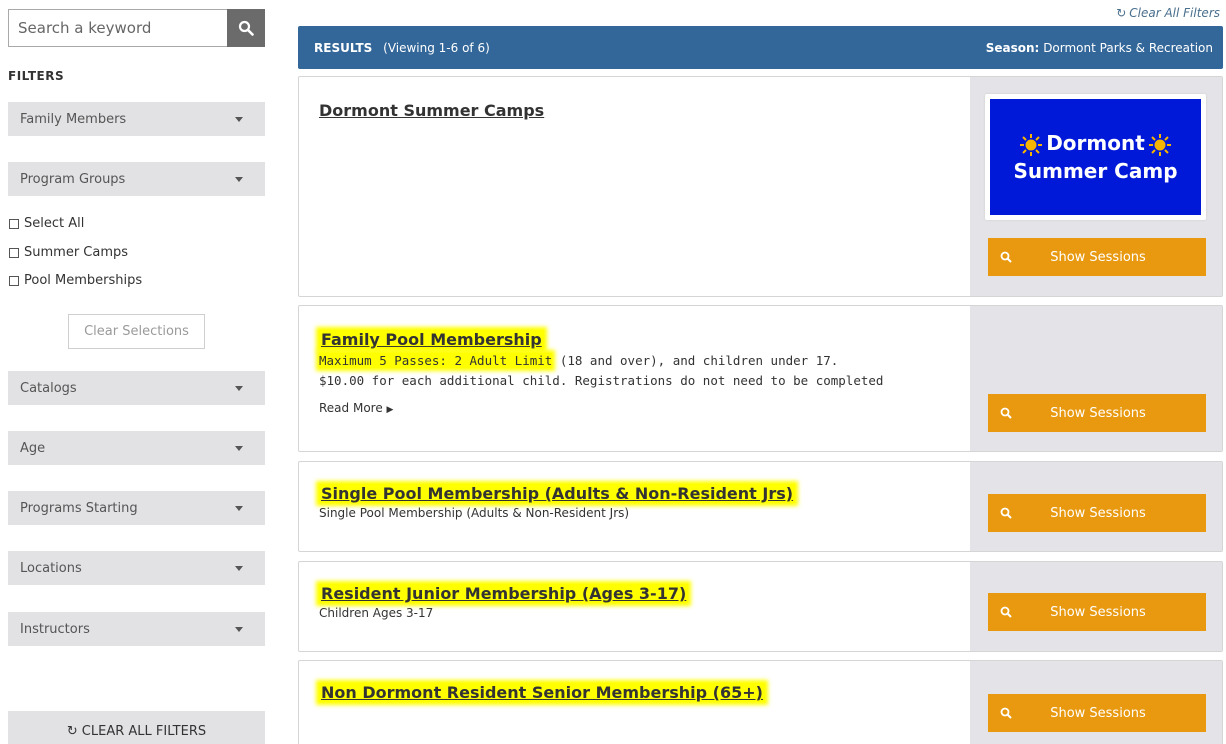  I want to click on search-box, so click(136, 28).